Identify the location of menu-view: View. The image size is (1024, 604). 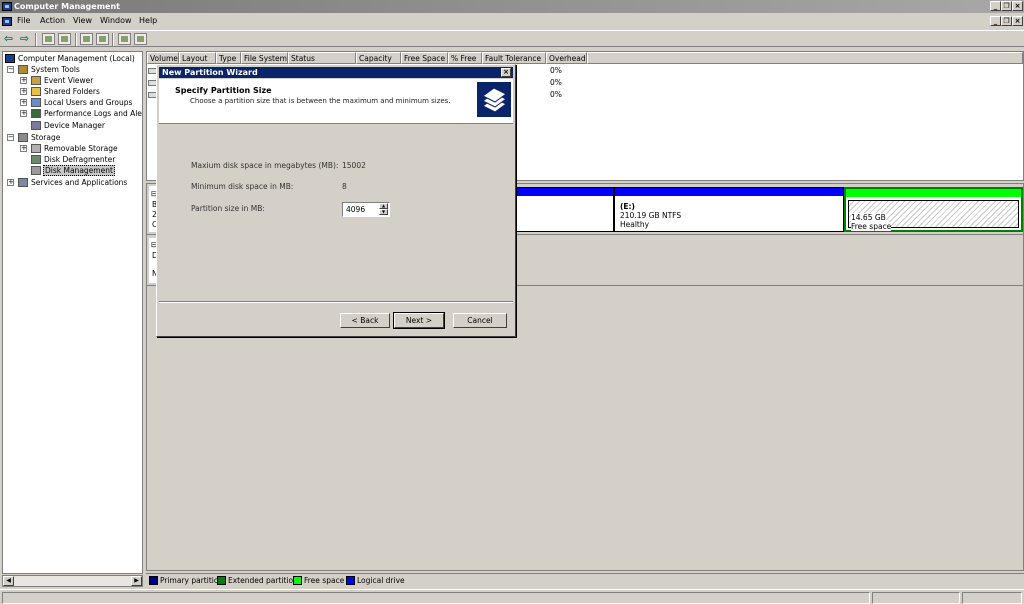
(82, 21).